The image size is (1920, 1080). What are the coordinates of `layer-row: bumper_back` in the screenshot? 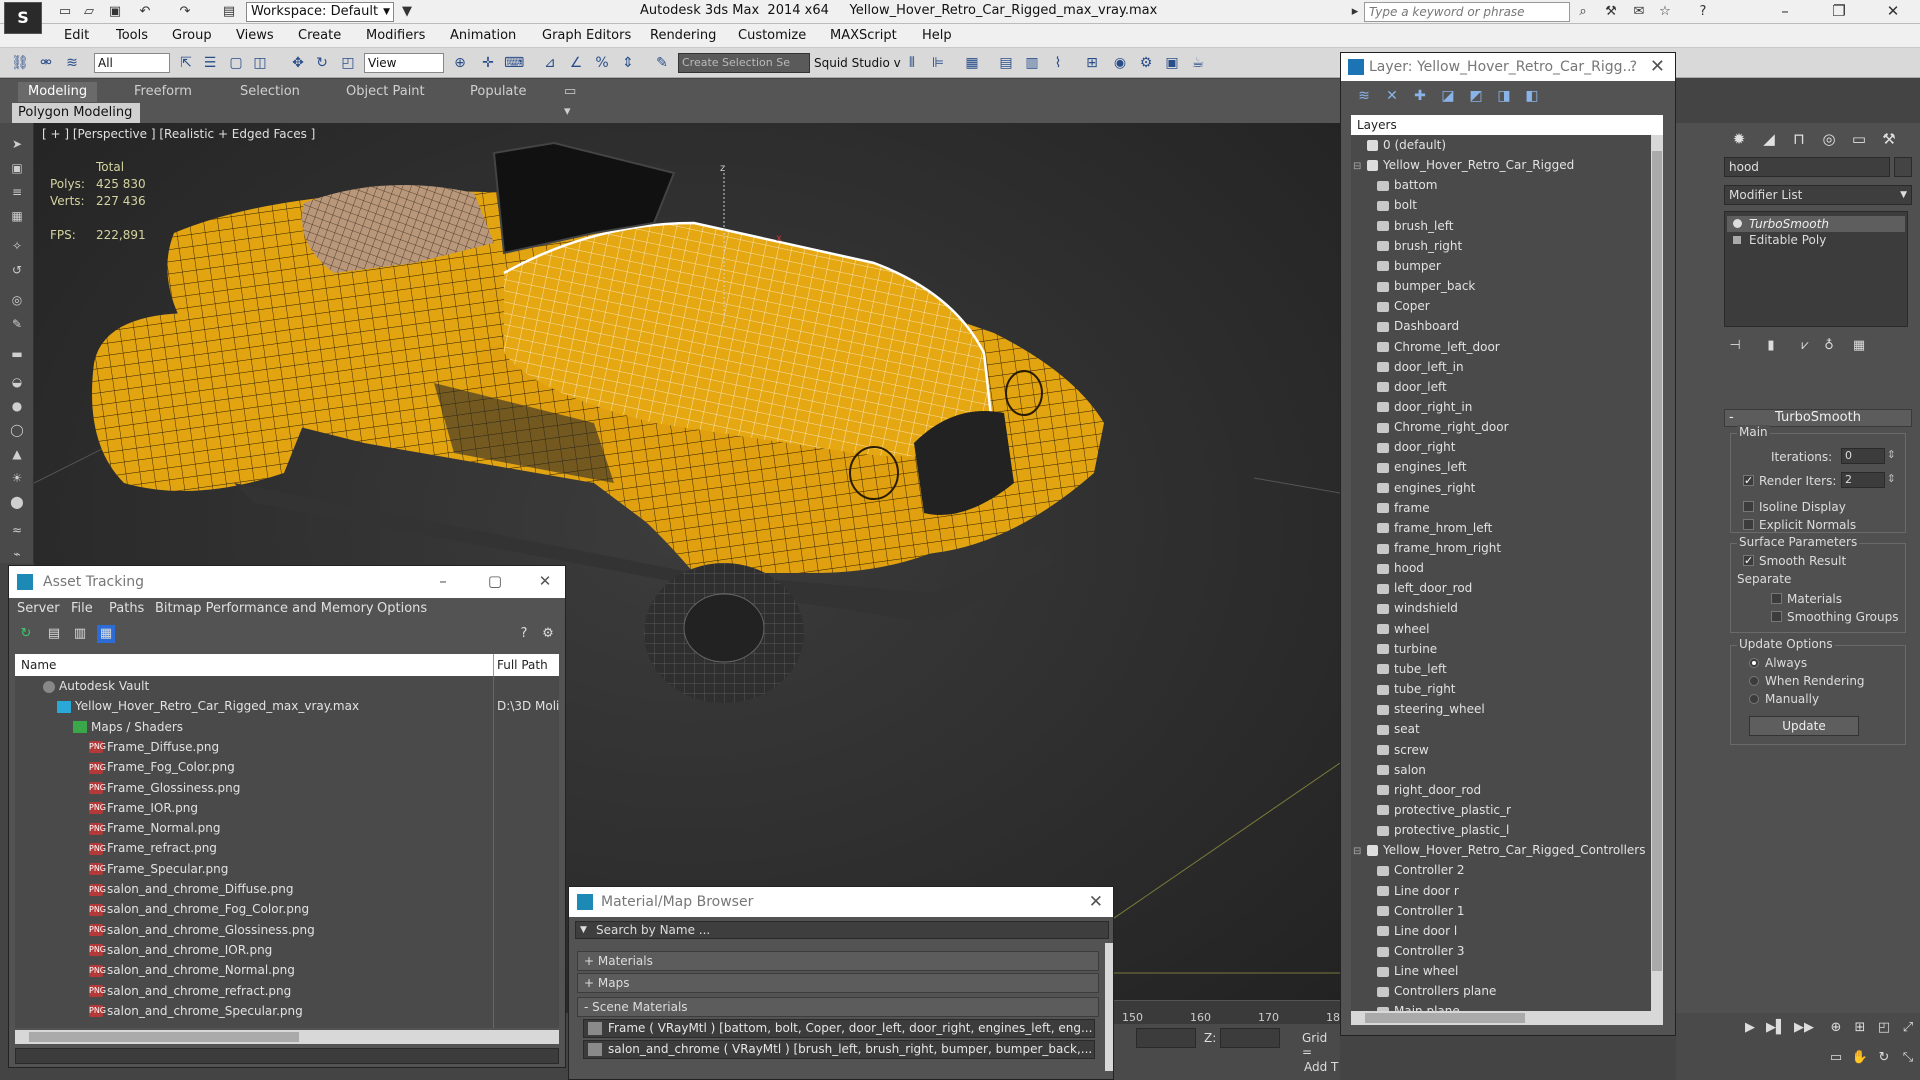 It's located at (1501, 286).